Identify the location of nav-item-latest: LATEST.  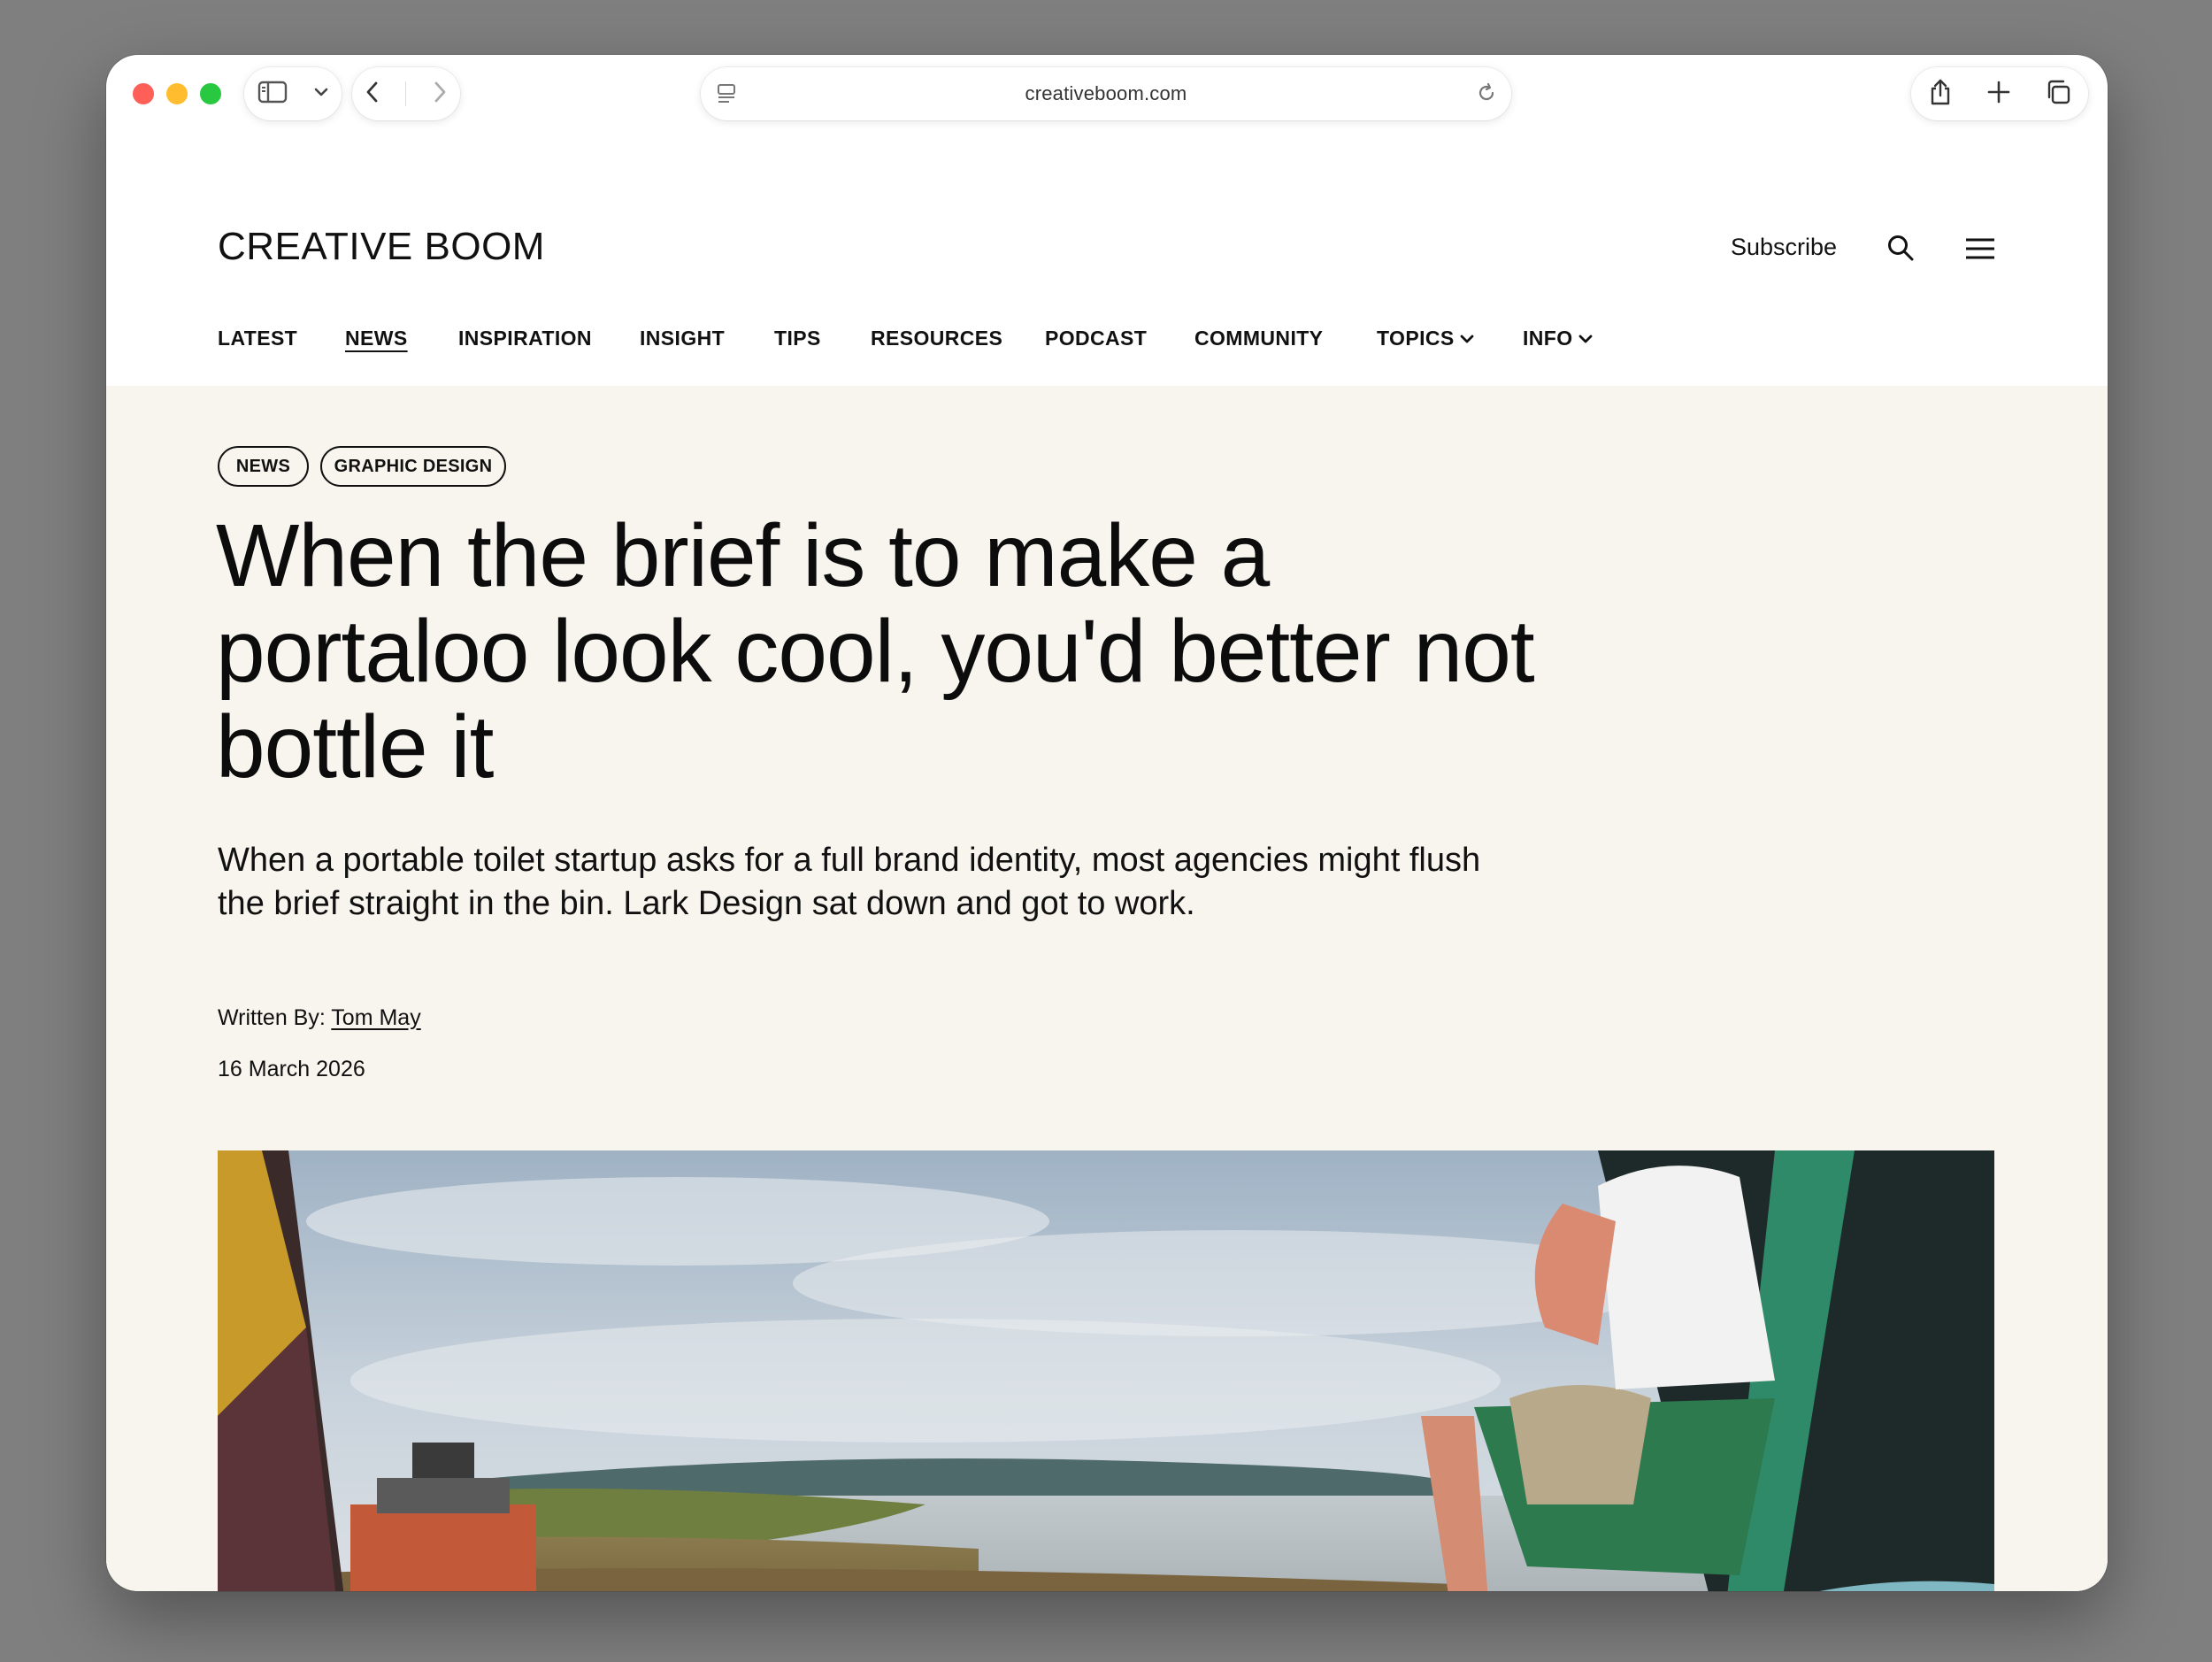
(257, 338).